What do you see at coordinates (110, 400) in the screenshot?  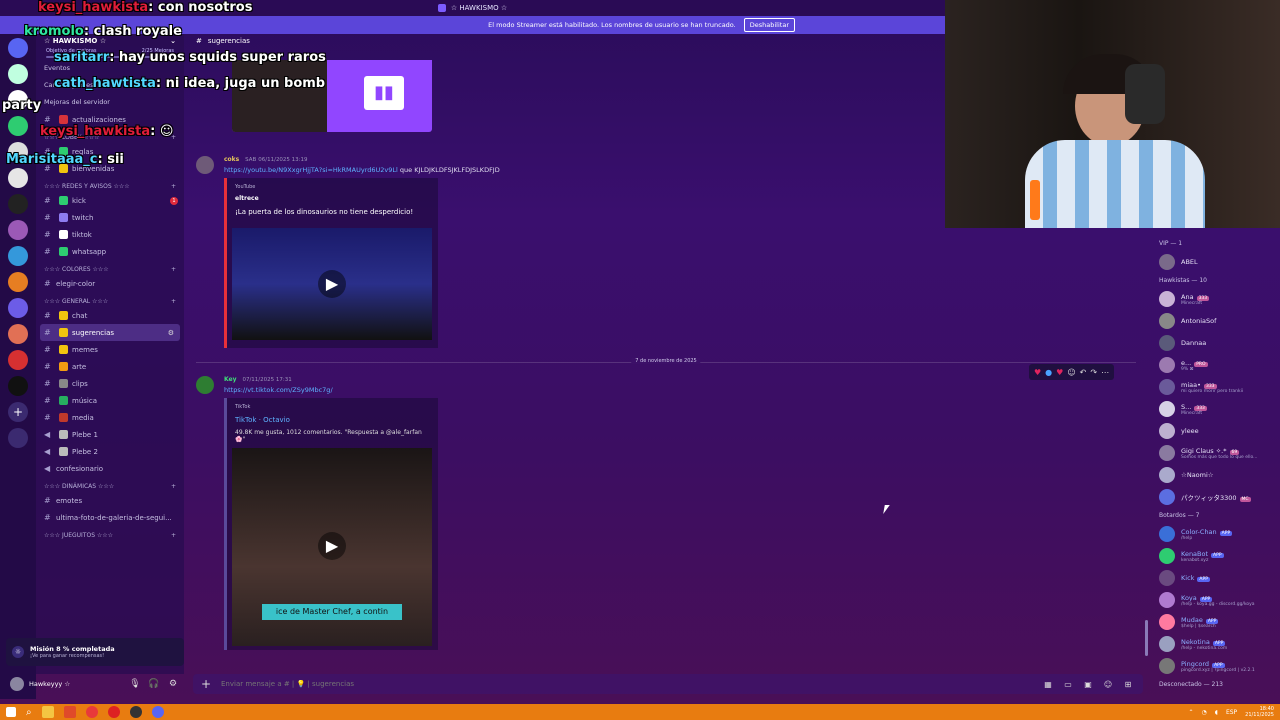 I see `channel-item: # música` at bounding box center [110, 400].